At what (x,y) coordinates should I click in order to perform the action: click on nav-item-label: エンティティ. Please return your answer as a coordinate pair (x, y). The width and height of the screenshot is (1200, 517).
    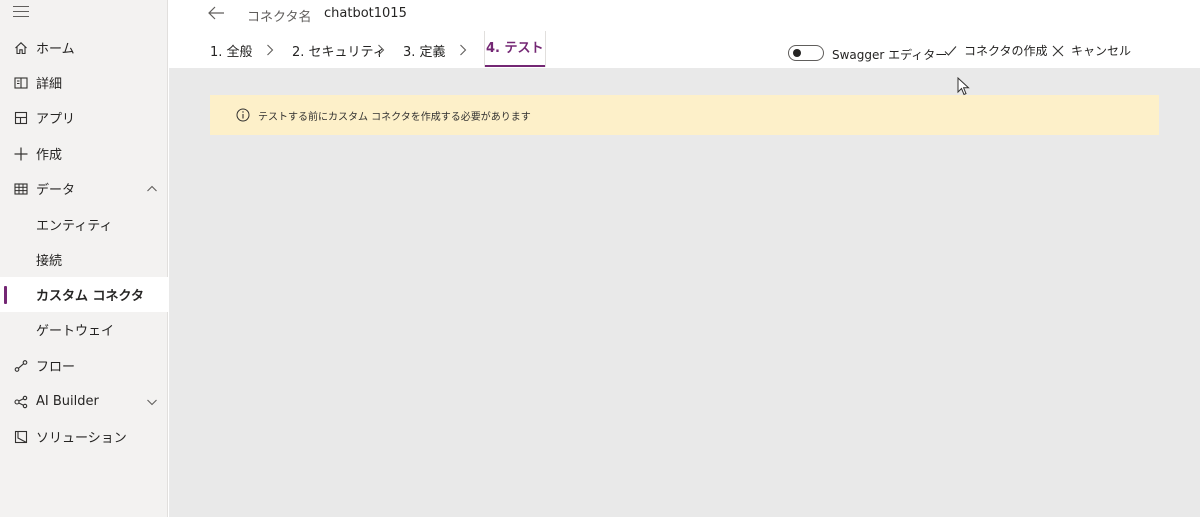
    Looking at the image, I should click on (74, 226).